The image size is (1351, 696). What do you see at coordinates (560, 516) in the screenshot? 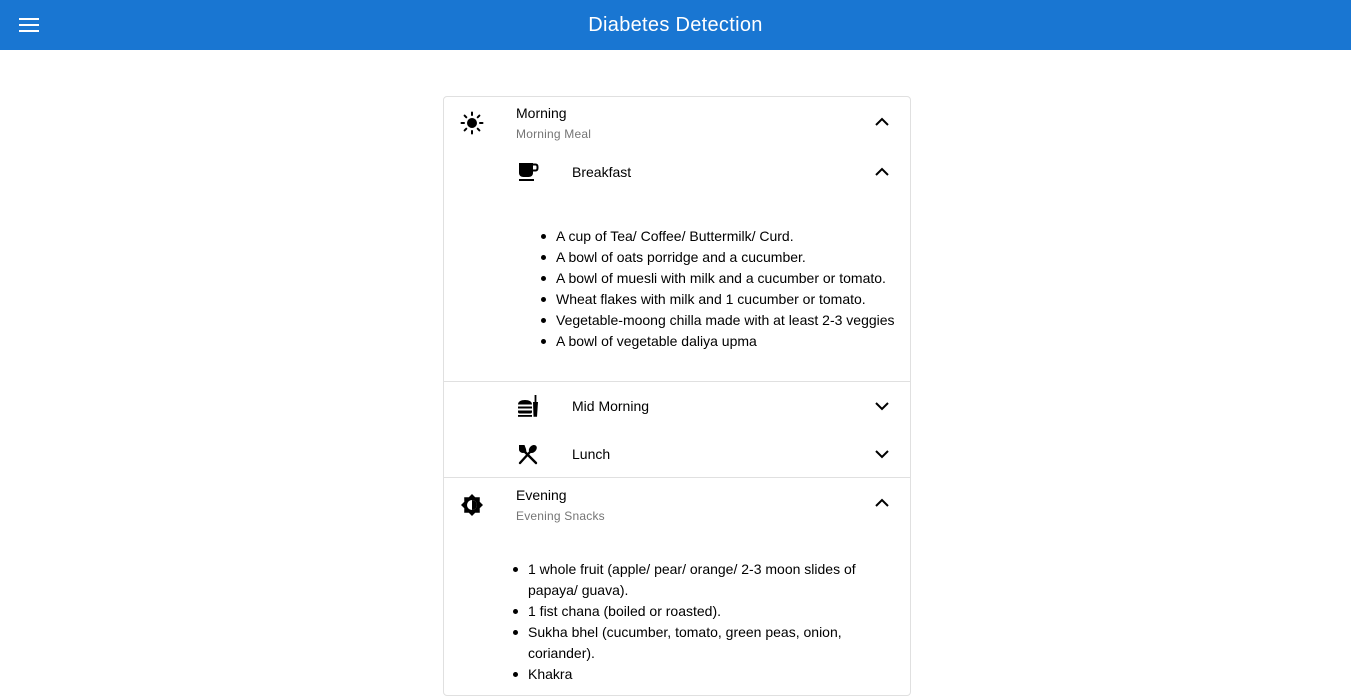
I see `evening-subtitle: Evening Snacks` at bounding box center [560, 516].